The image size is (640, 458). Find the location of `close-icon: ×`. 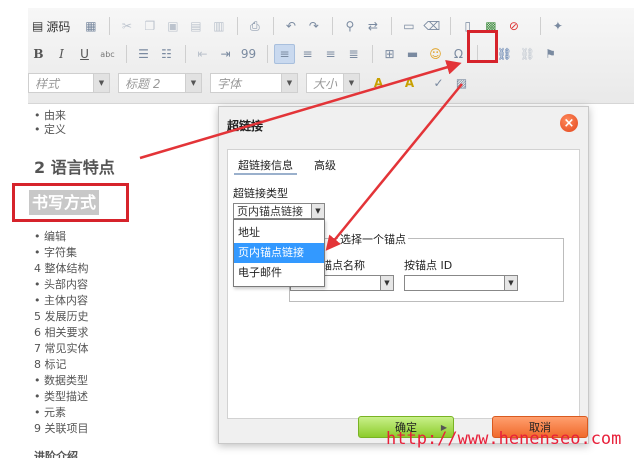

close-icon: × is located at coordinates (569, 123).